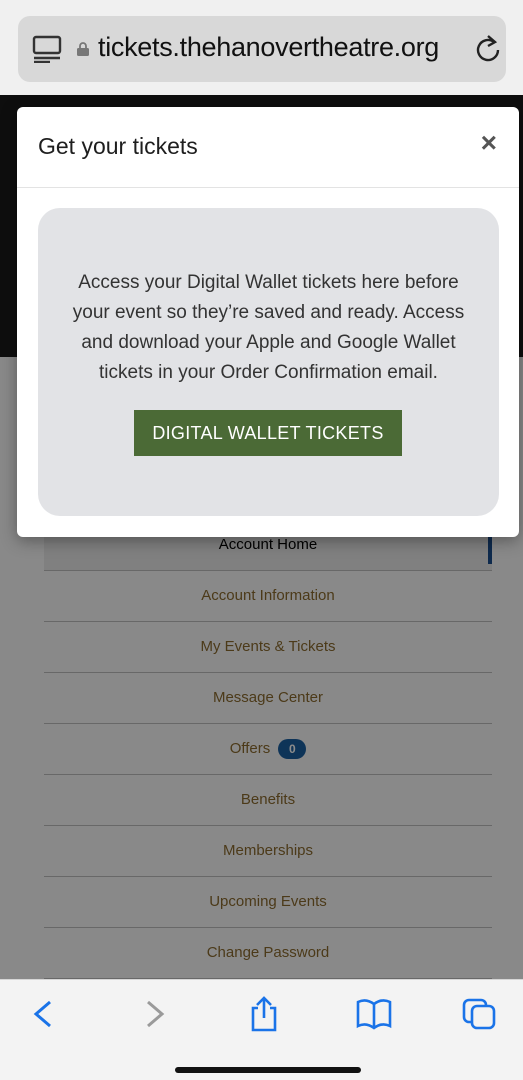 This screenshot has width=523, height=1080. I want to click on reader-mode-icon, so click(48, 49).